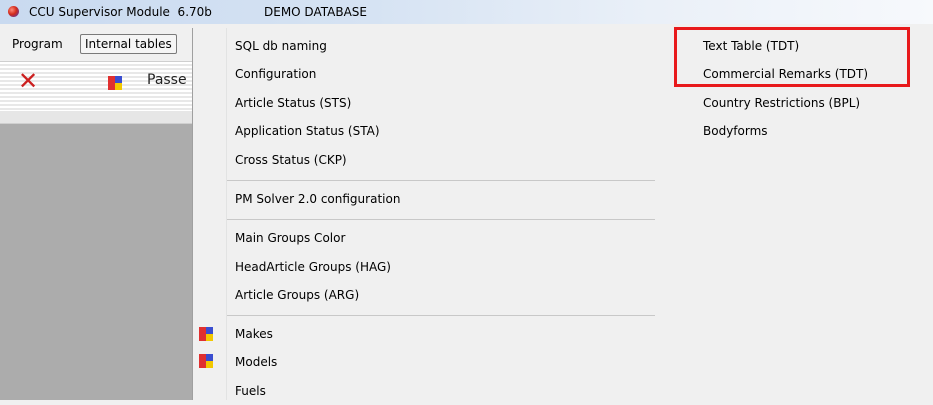 This screenshot has width=933, height=405. What do you see at coordinates (291, 160) in the screenshot?
I see `menu-item-cross-status: Cross Status (CKP)` at bounding box center [291, 160].